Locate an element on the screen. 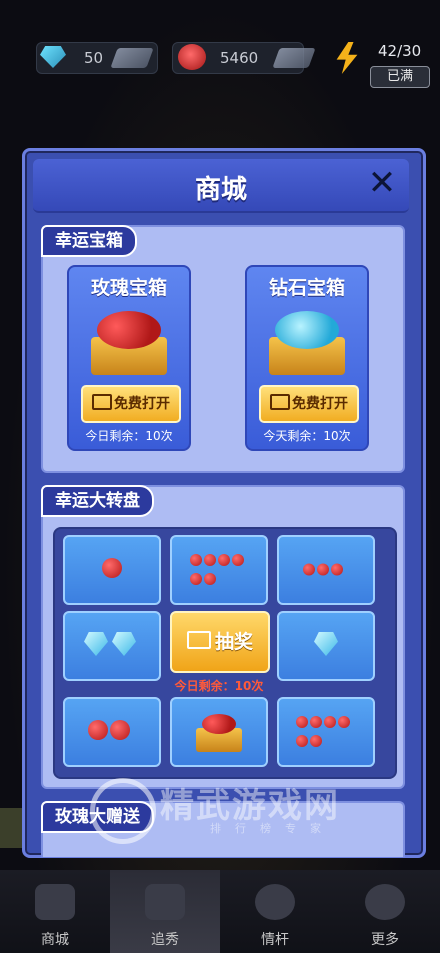  nav-wheel: 情杆 is located at coordinates (275, 911).